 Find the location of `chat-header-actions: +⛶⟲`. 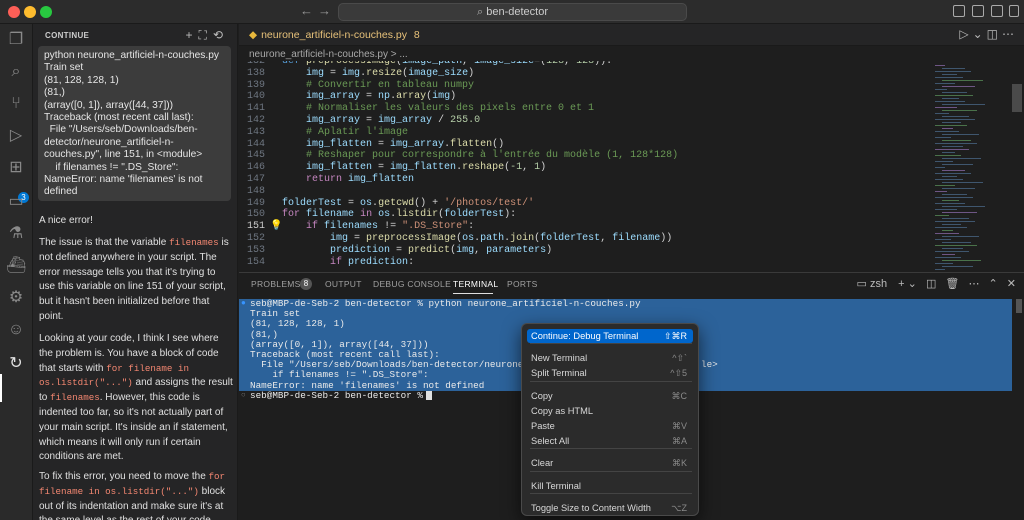

chat-header-actions: +⛶⟲ is located at coordinates (207, 35).